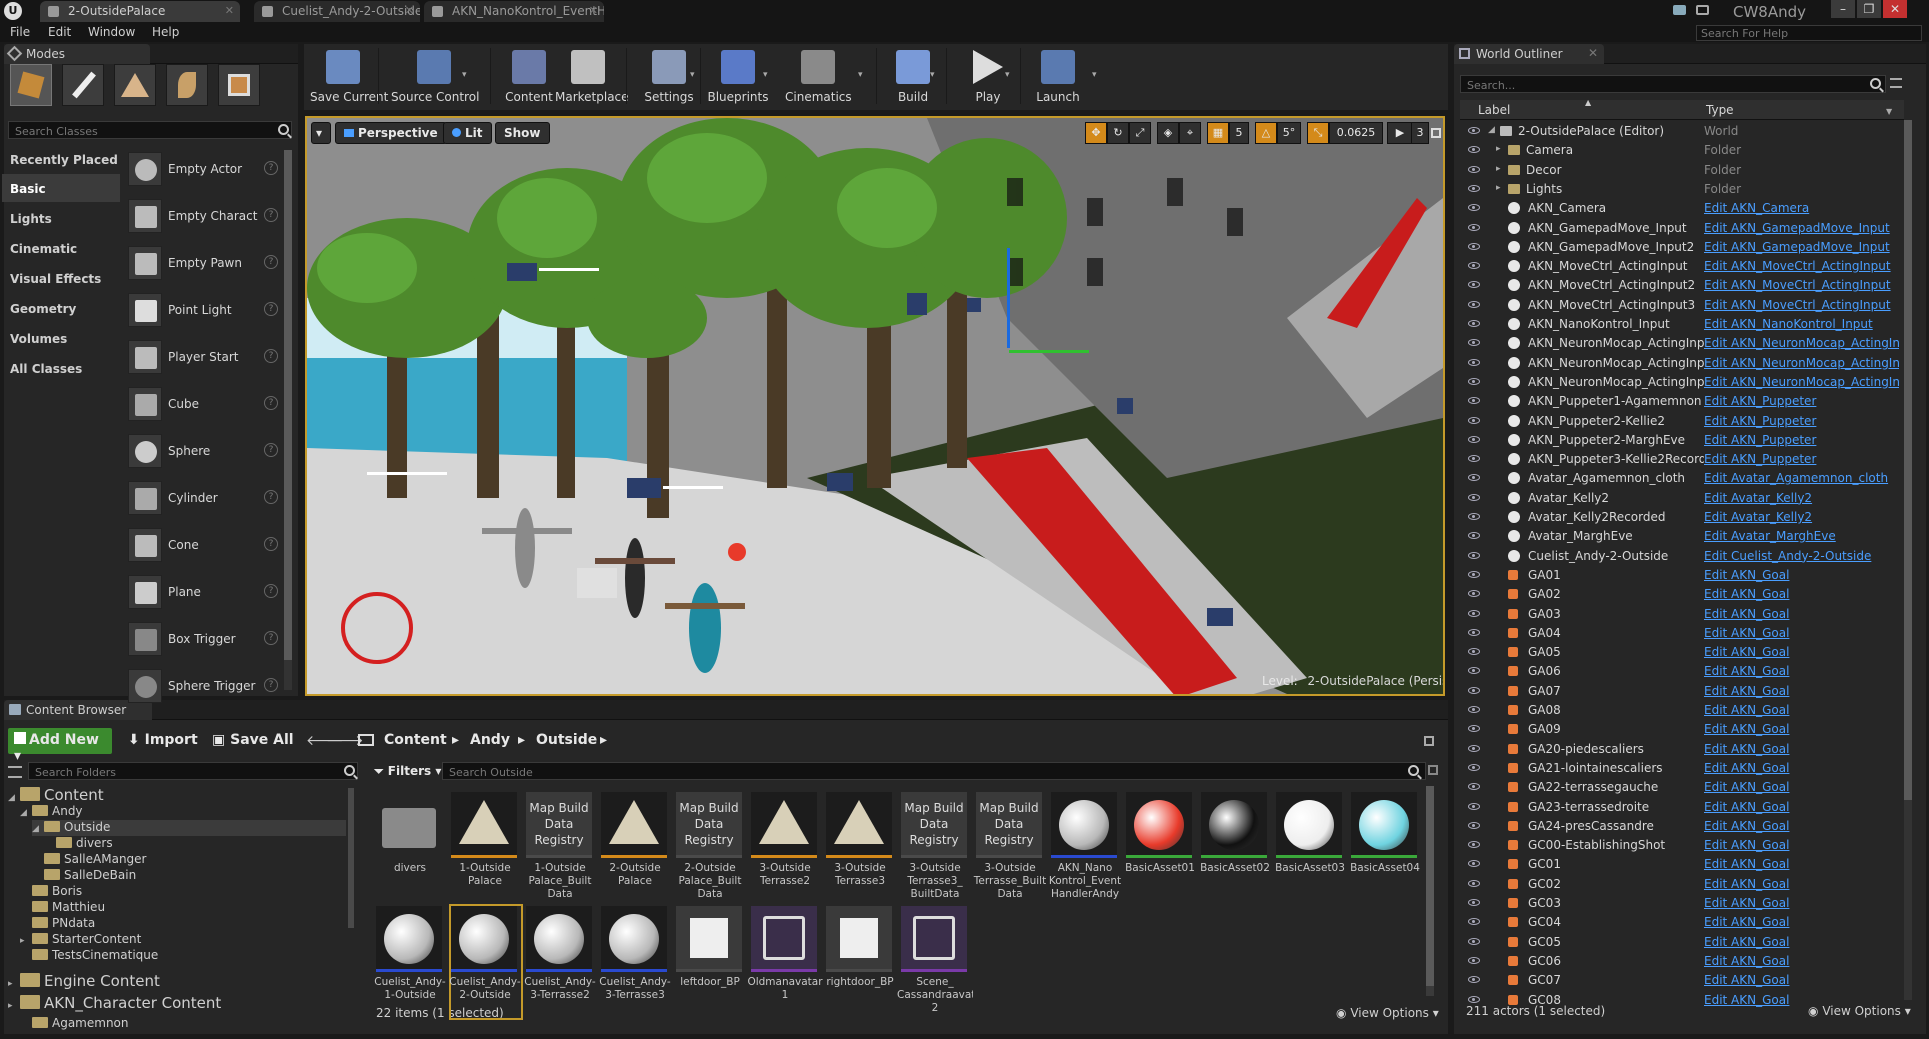 The image size is (1929, 1039). I want to click on content-view-options: ◉ View Options ▾, so click(1387, 1013).